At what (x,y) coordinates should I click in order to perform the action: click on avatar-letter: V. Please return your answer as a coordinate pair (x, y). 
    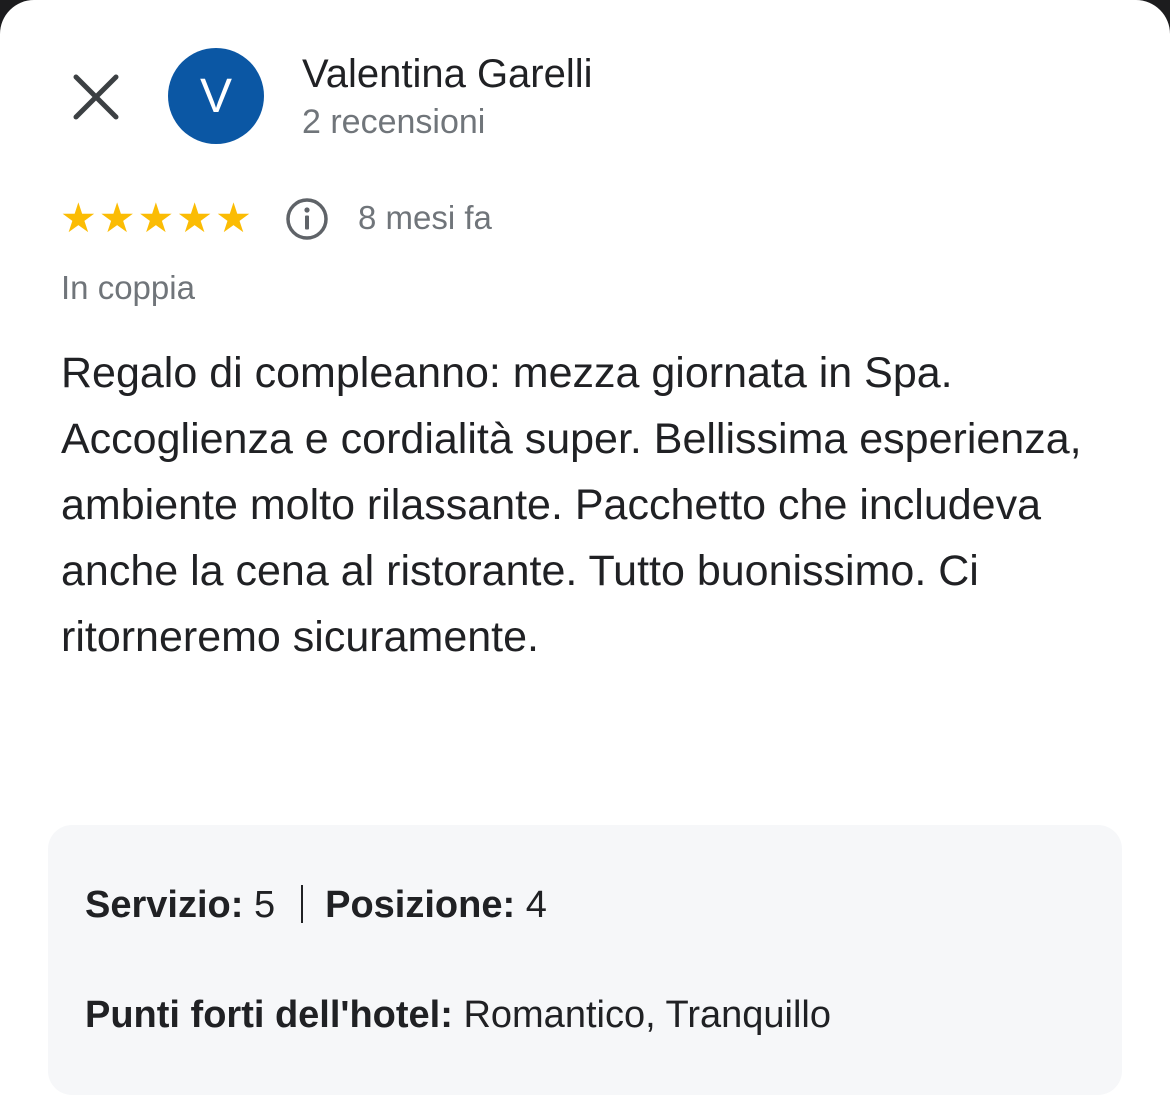
    Looking at the image, I should click on (215, 96).